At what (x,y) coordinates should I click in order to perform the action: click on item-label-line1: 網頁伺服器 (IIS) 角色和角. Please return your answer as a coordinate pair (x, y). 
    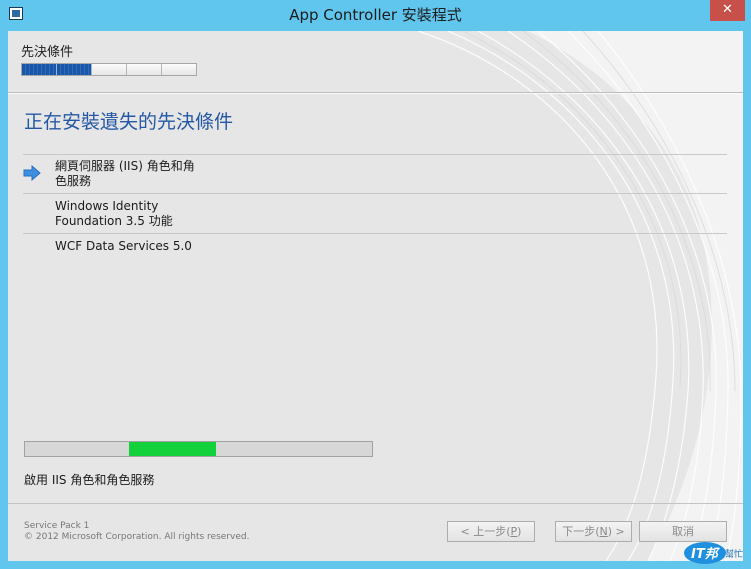
    Looking at the image, I should click on (125, 166).